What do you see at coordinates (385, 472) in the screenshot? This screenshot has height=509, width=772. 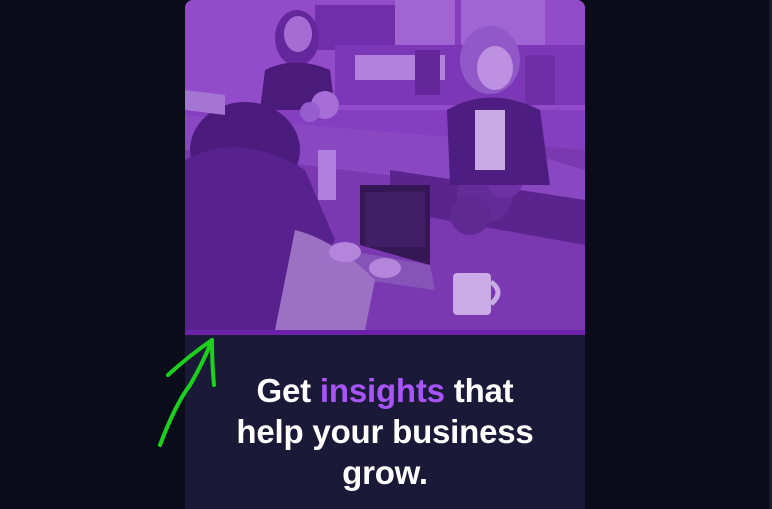 I see `headline-line-3: grow.` at bounding box center [385, 472].